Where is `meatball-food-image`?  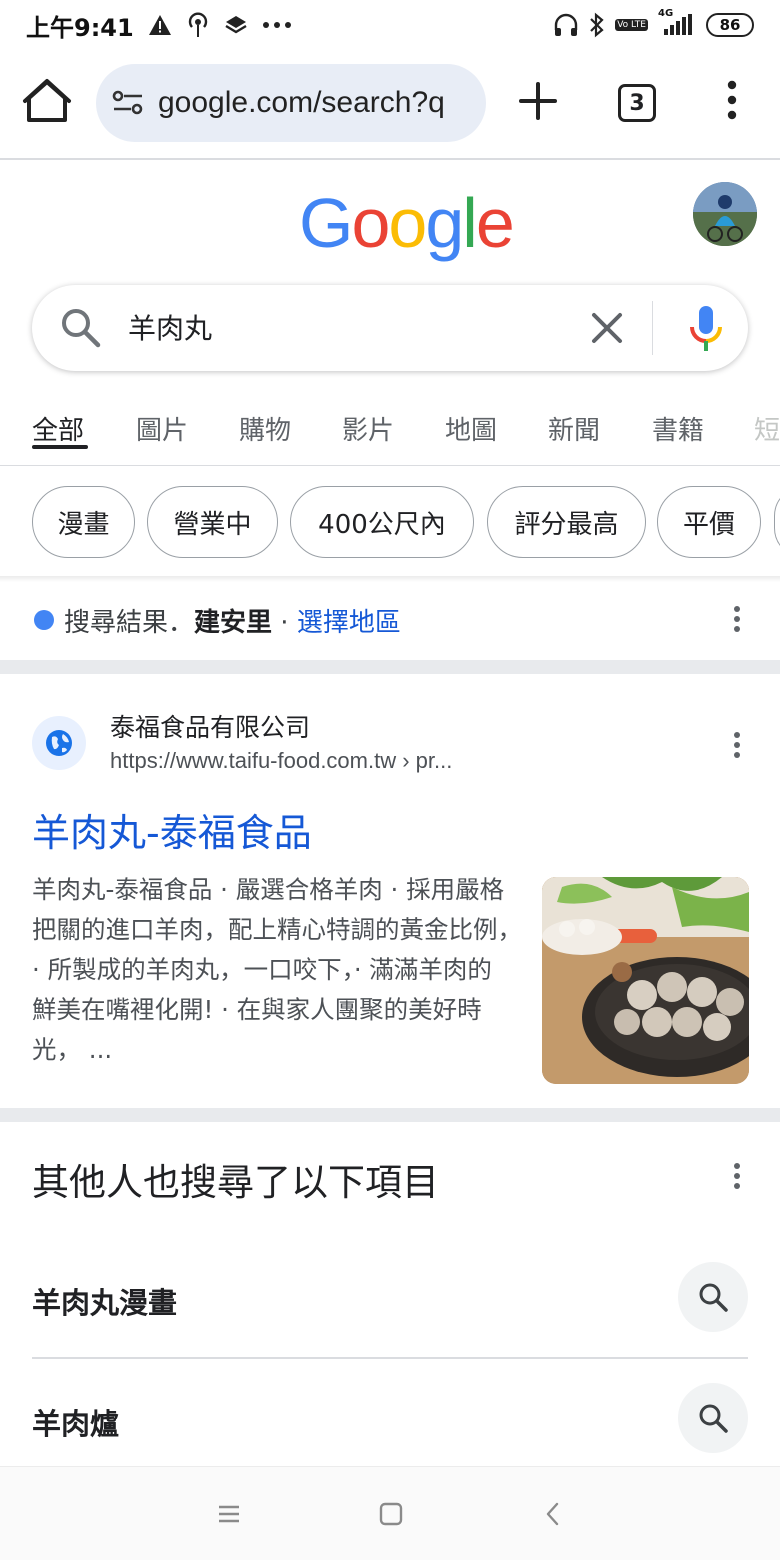 meatball-food-image is located at coordinates (645, 980).